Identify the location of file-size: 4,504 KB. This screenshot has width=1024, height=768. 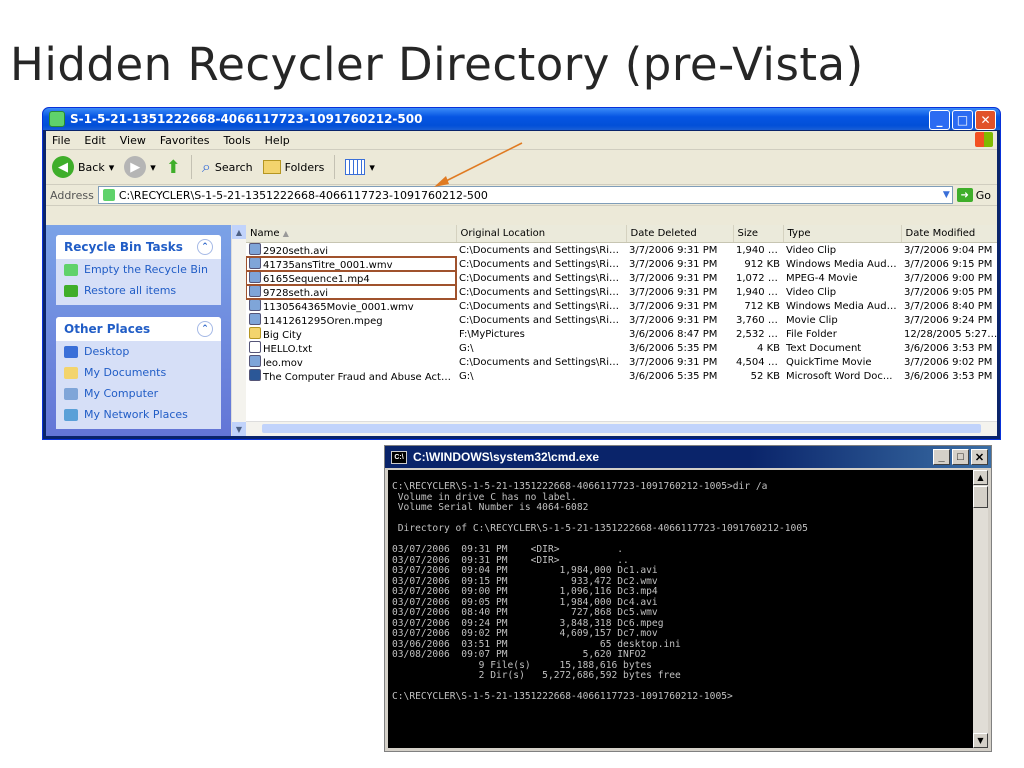
(758, 362).